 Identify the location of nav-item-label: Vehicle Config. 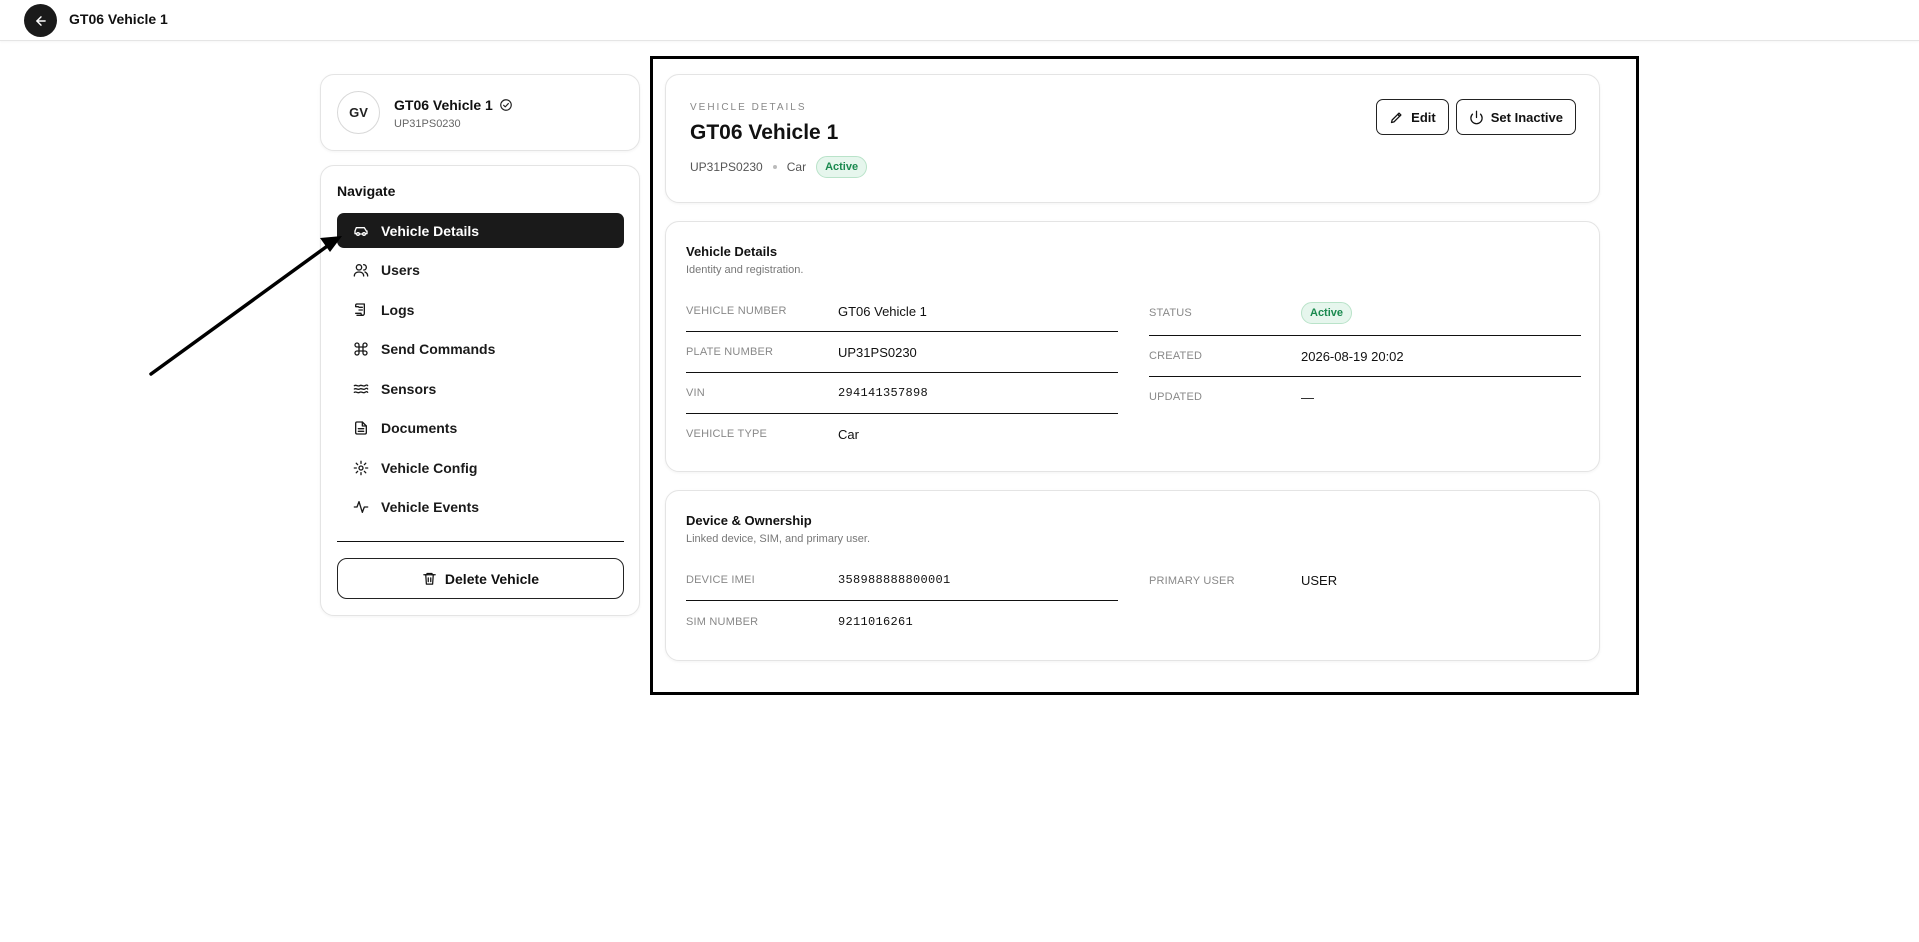
(429, 467).